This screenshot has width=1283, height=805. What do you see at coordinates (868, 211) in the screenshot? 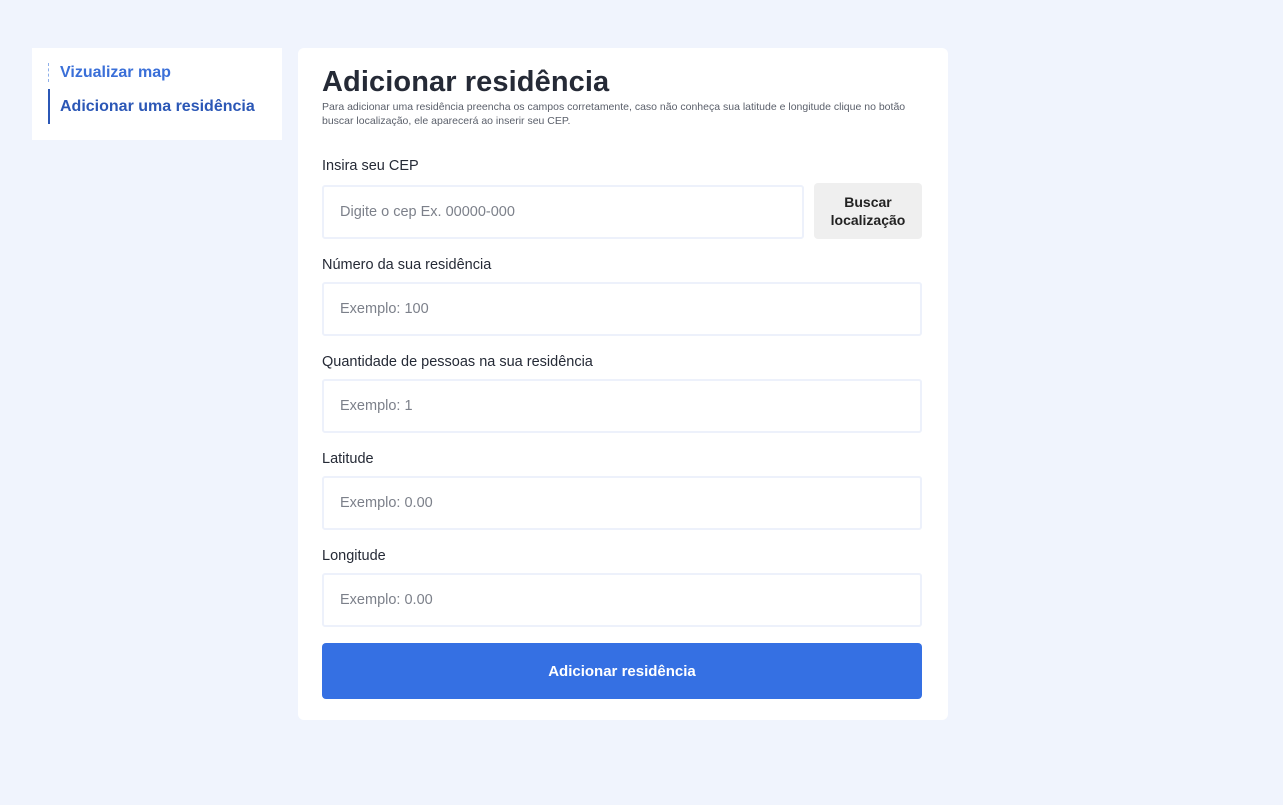
I see `search-location-button: Buscar localização` at bounding box center [868, 211].